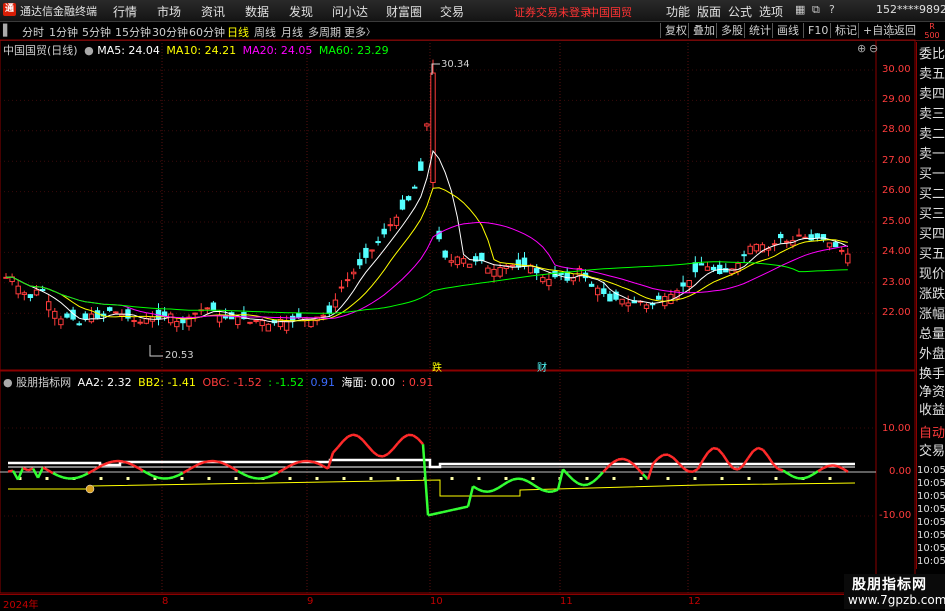 The image size is (945, 611). Describe the element at coordinates (932, 75) in the screenshot. I see `sidebar-item: 卖五` at that location.